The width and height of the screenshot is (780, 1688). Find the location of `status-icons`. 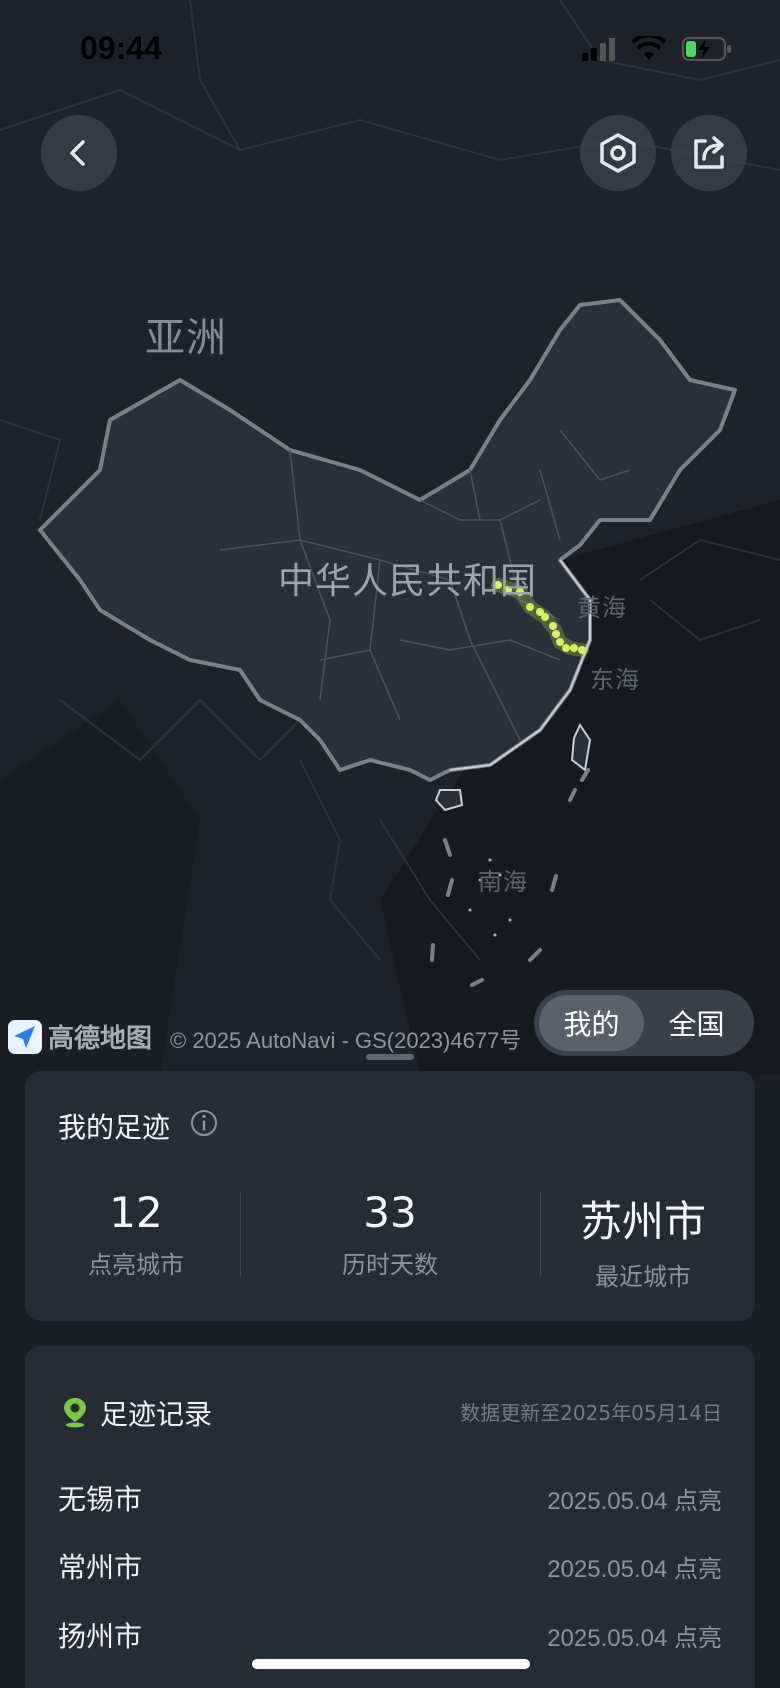

status-icons is located at coordinates (656, 49).